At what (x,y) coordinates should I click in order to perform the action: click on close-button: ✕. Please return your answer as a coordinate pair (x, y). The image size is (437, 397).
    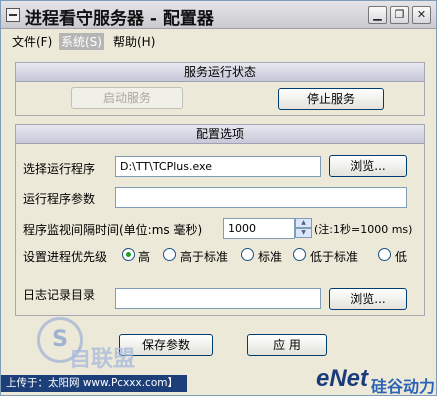
    Looking at the image, I should click on (421, 15).